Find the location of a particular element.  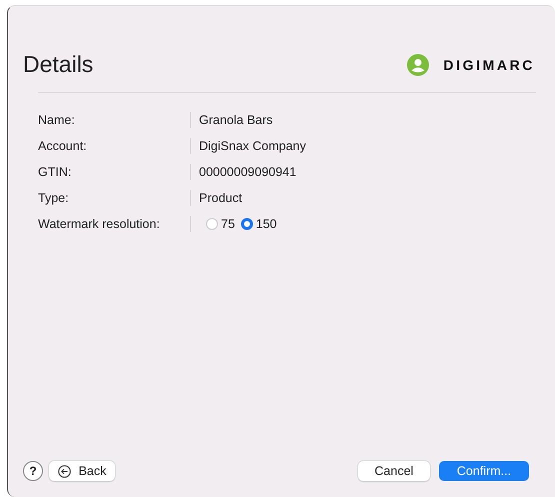

field-value: DigiSnax Company is located at coordinates (252, 146).